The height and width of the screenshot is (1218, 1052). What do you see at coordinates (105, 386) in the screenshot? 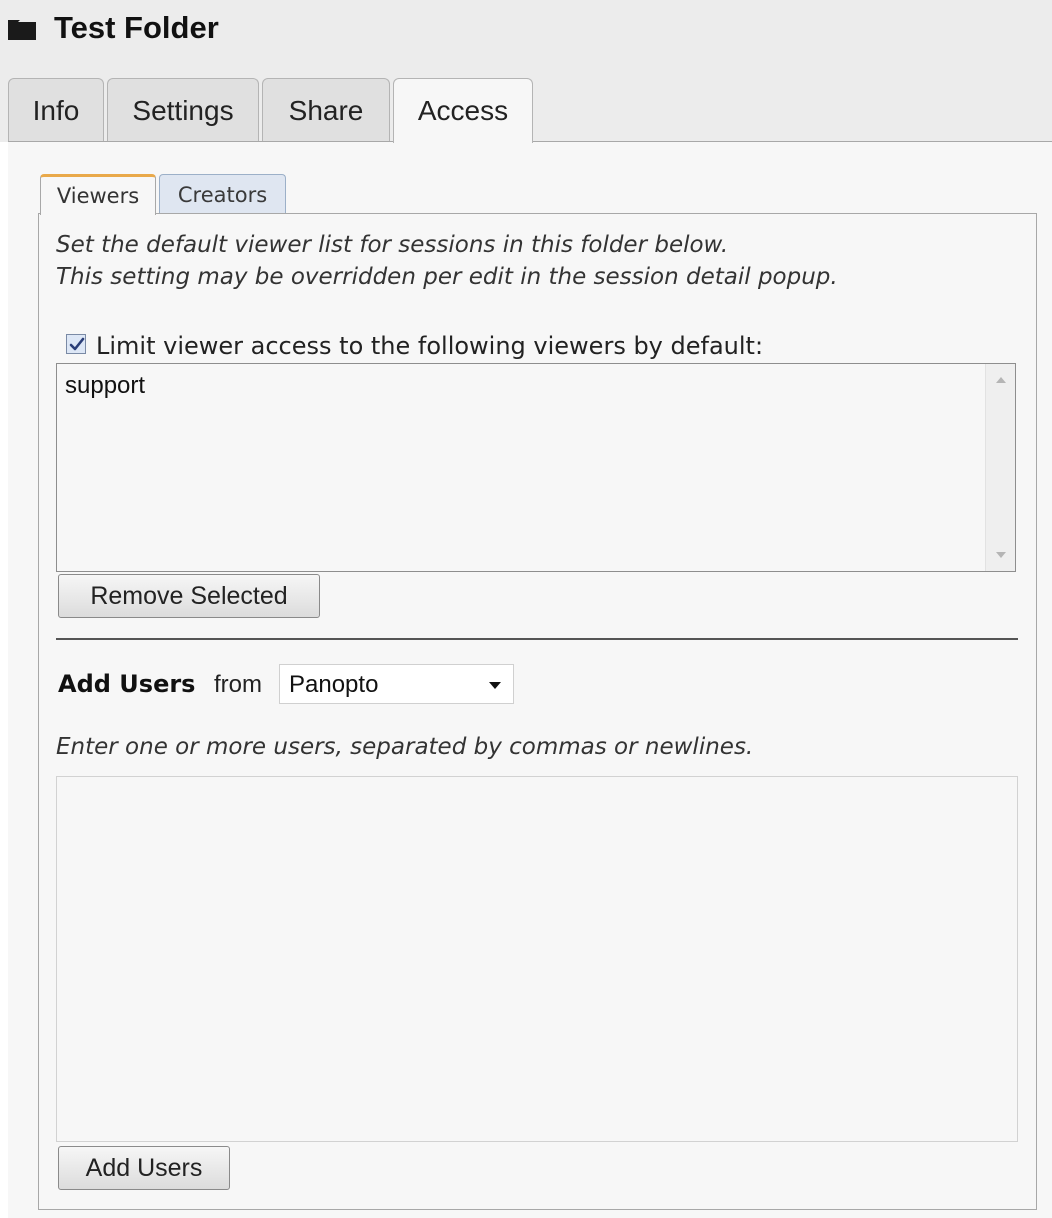
I see `list-item: support` at bounding box center [105, 386].